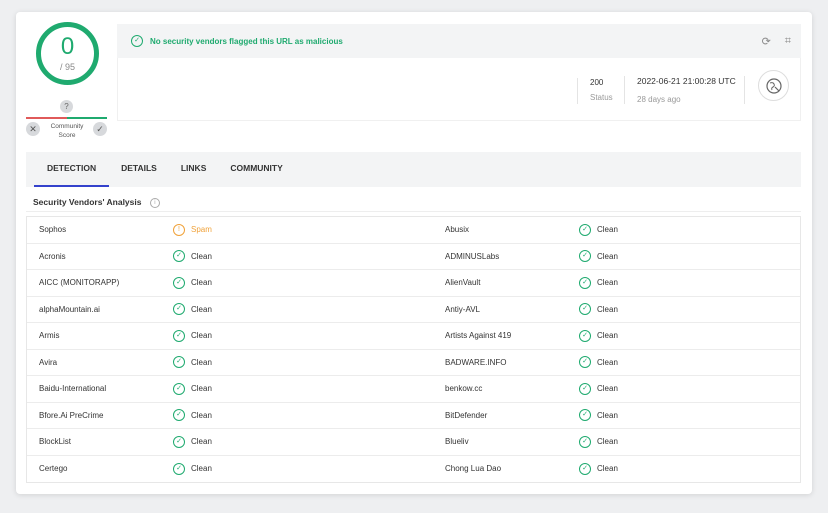 Image resolution: width=828 pixels, height=513 pixels. I want to click on http-status-value: 200, so click(597, 82).